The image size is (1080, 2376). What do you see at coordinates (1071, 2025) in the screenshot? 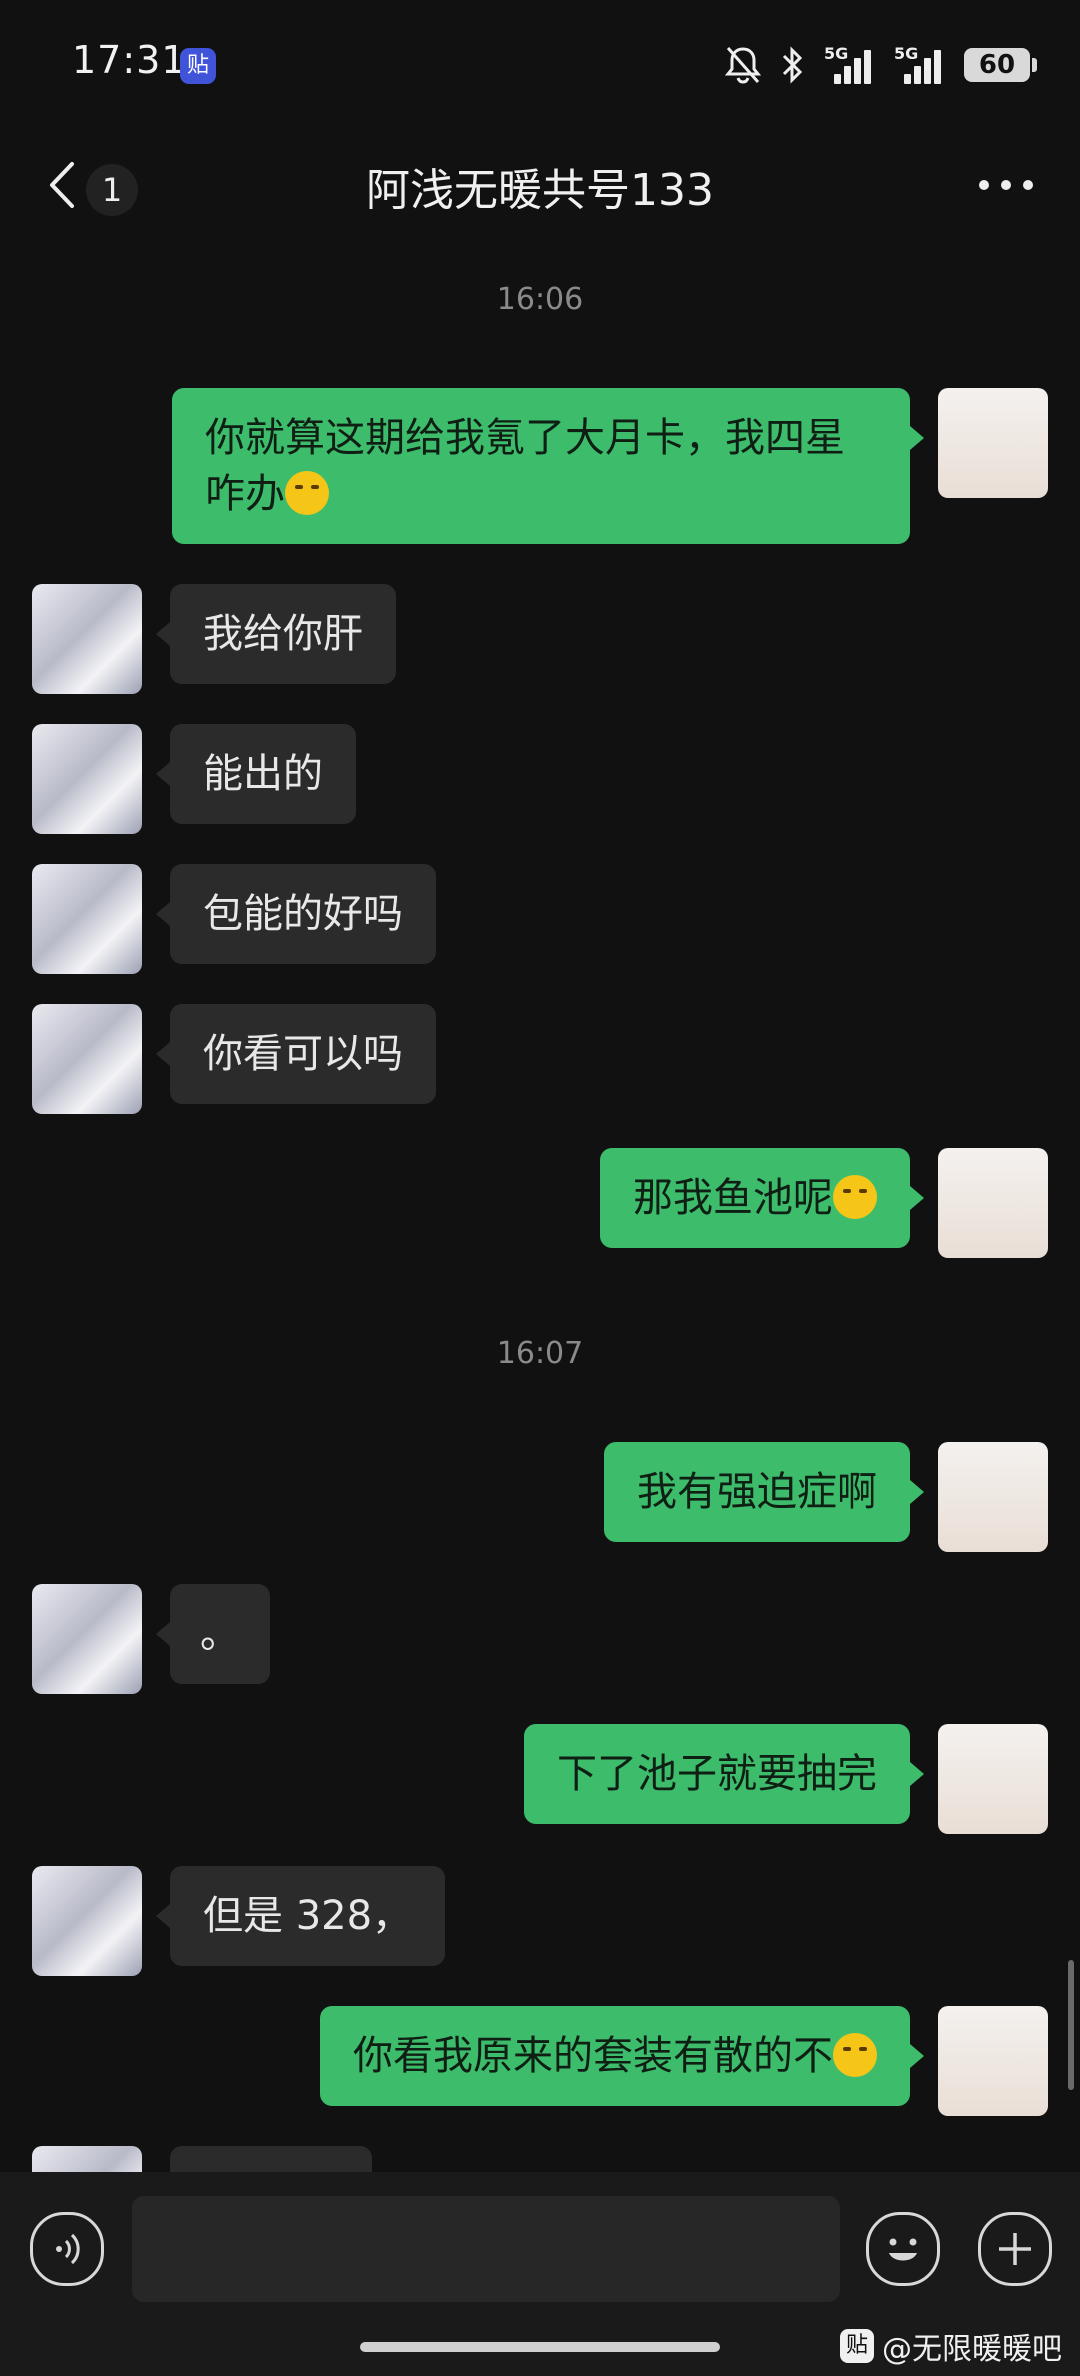
I see `scrollbar-thumb` at bounding box center [1071, 2025].